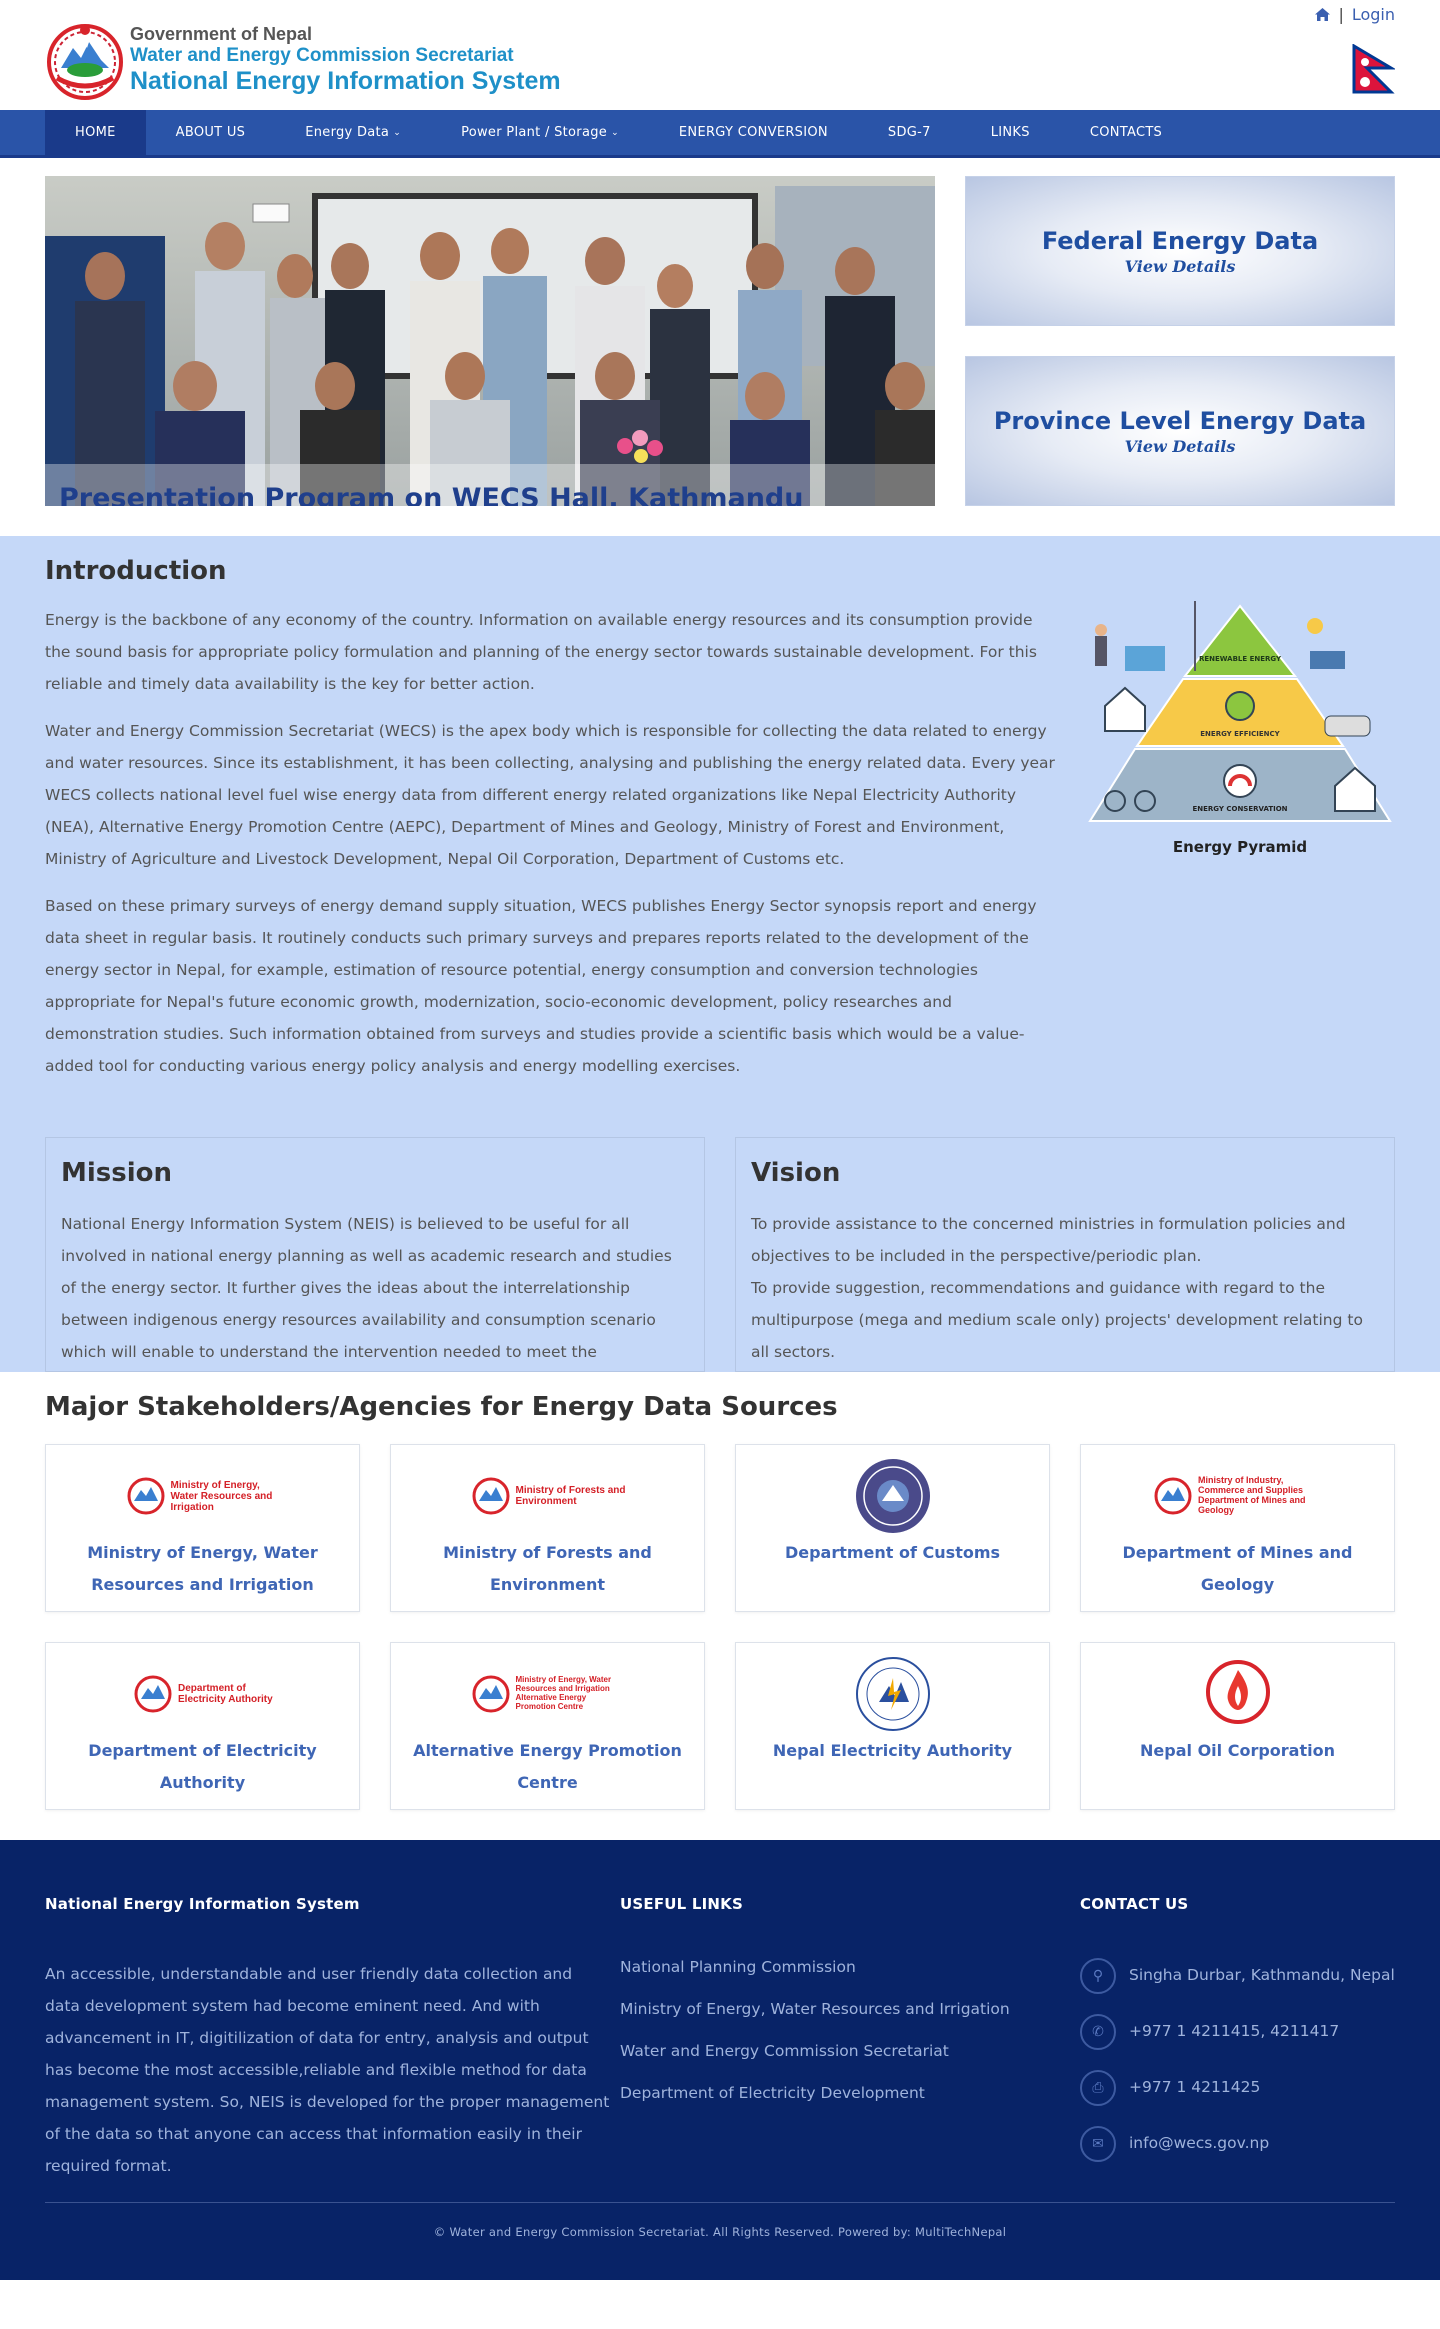  Describe the element at coordinates (1180, 266) in the screenshot. I see `federal-view-details-link: View Details` at that location.